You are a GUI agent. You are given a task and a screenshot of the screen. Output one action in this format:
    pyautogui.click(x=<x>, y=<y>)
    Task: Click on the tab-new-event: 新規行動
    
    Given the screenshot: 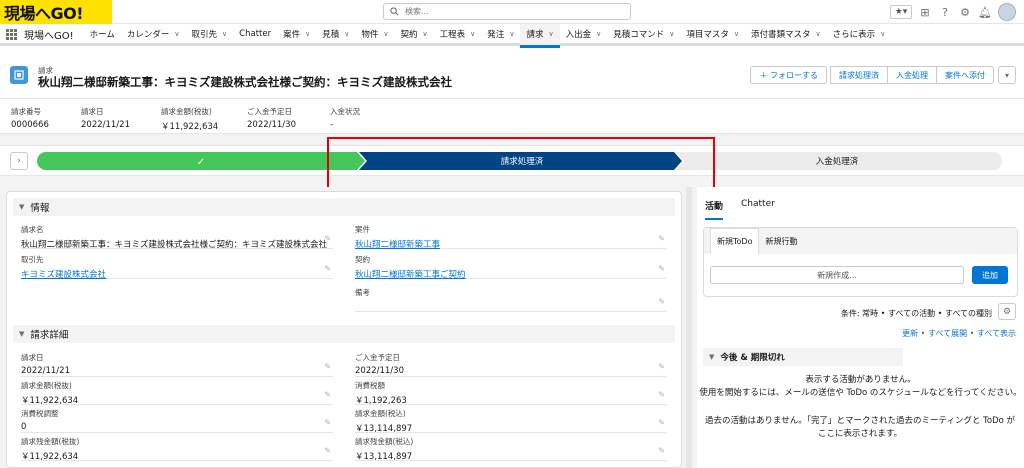 What is the action you would take?
    pyautogui.click(x=781, y=241)
    